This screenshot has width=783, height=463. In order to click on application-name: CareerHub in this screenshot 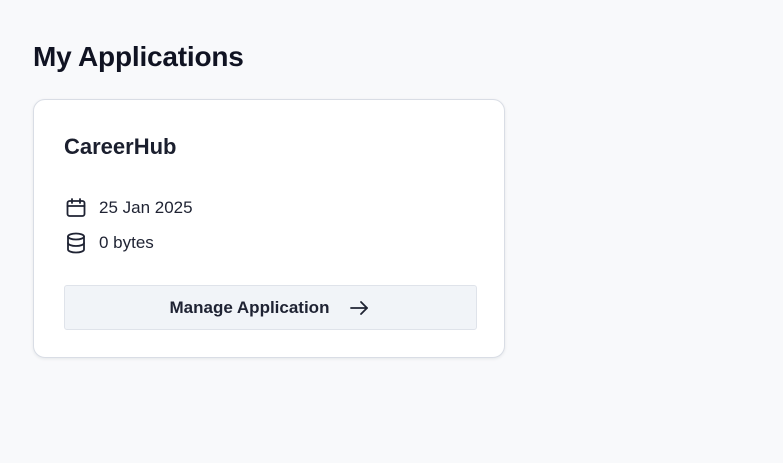, I will do `click(120, 146)`.